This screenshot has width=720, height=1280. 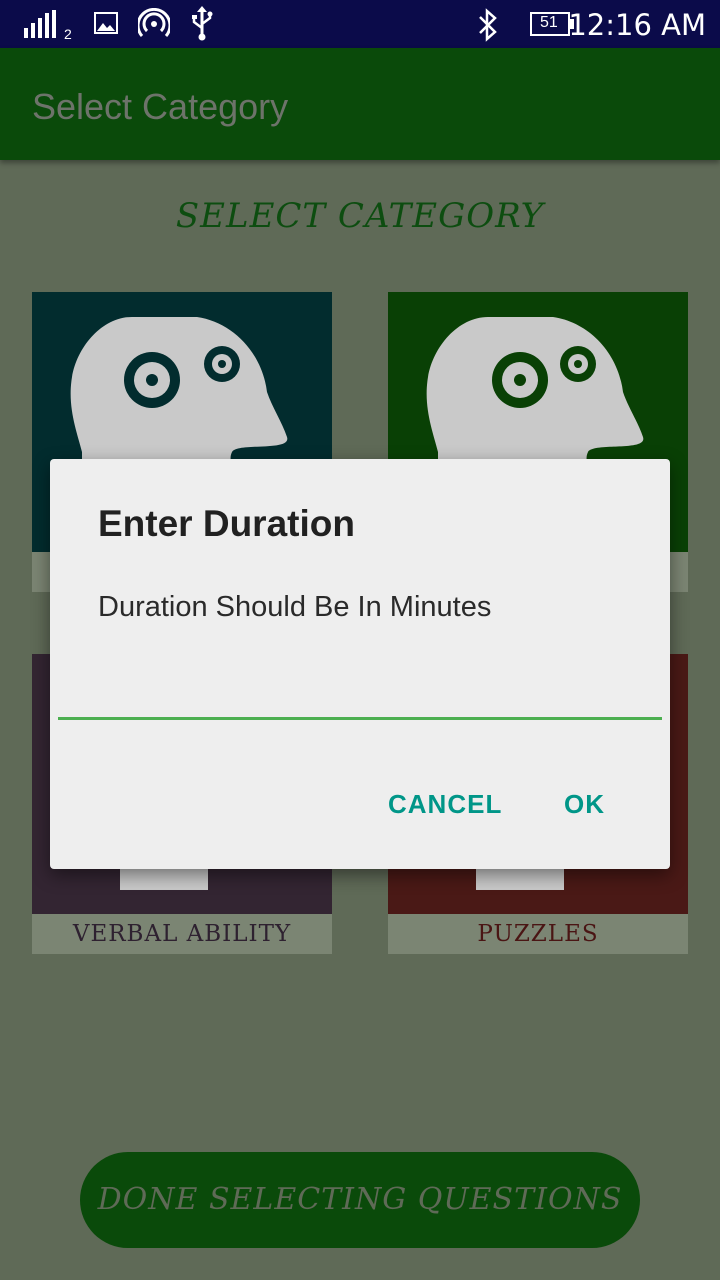 What do you see at coordinates (360, 692) in the screenshot?
I see `duration-input` at bounding box center [360, 692].